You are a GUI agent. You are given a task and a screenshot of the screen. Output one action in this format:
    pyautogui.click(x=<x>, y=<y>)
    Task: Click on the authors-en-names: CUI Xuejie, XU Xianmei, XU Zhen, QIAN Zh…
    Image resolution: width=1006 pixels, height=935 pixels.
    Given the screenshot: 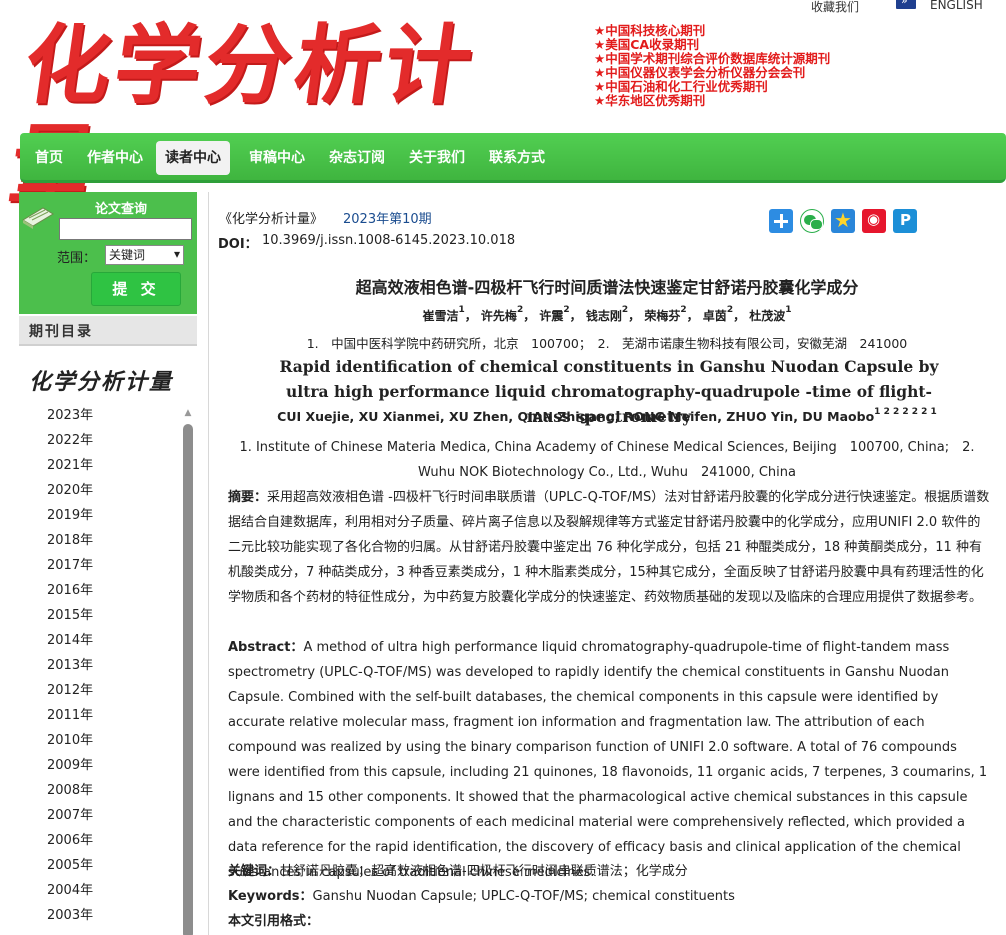 What is the action you would take?
    pyautogui.click(x=576, y=416)
    